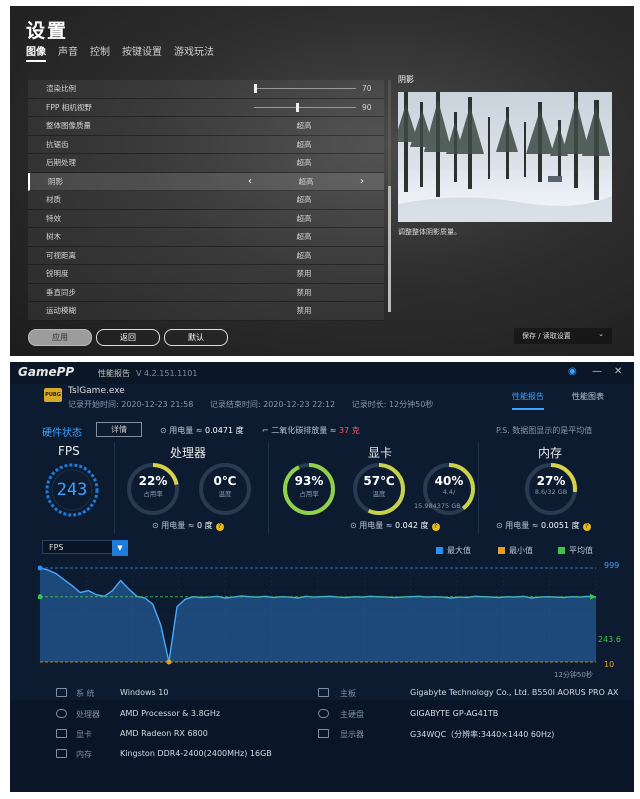 This screenshot has width=640, height=799. What do you see at coordinates (57, 273) in the screenshot?
I see `option-label: 锐明度` at bounding box center [57, 273].